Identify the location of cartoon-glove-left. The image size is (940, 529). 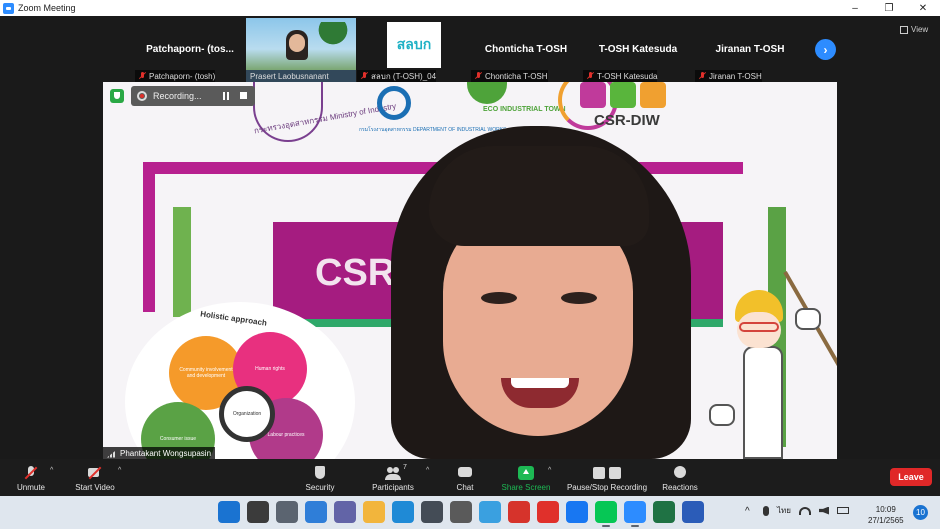
(722, 415).